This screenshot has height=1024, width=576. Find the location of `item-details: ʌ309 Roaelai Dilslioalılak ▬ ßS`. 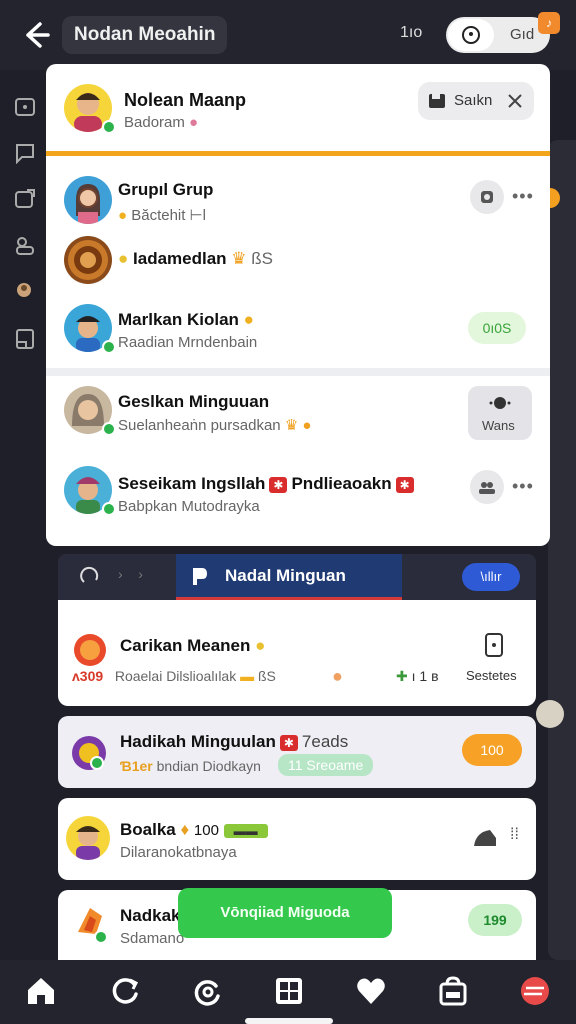

item-details: ʌ309 Roaelai Dilslioalılak ▬ ßS is located at coordinates (174, 676).